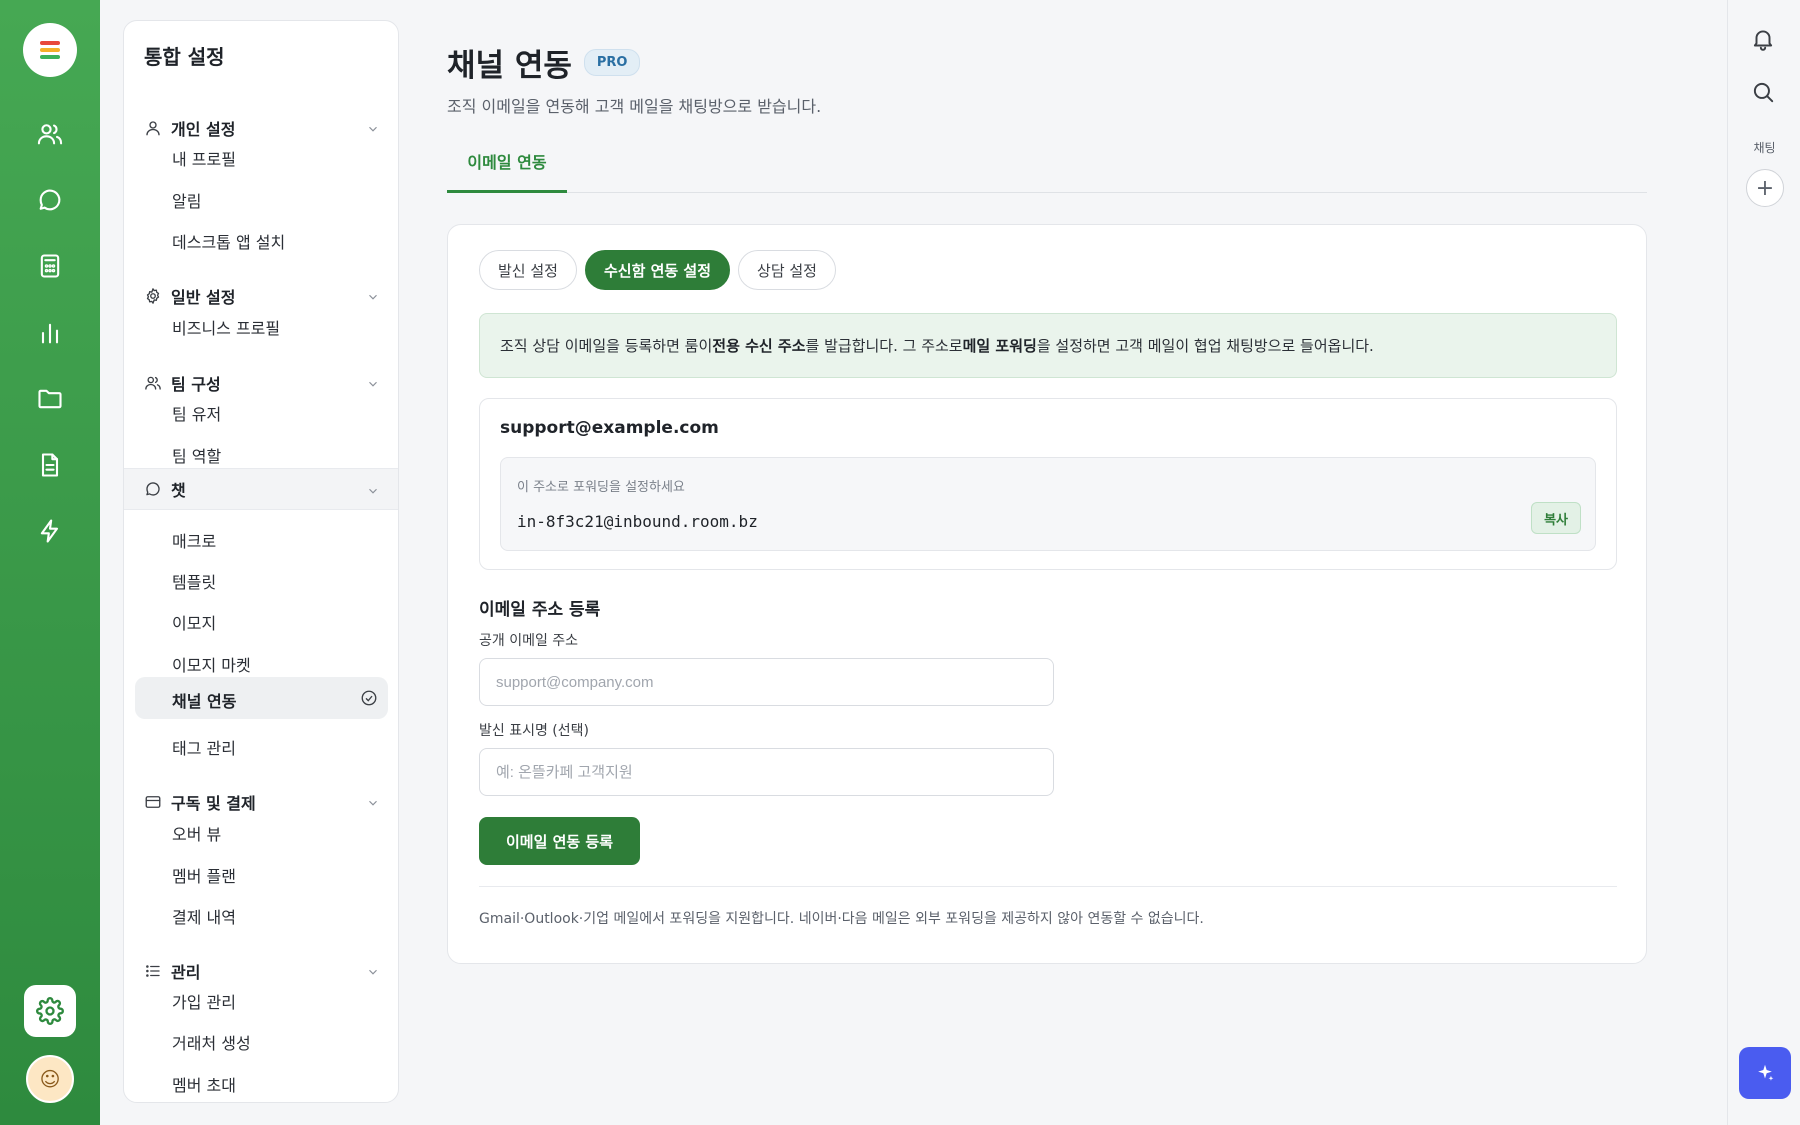 This screenshot has width=1800, height=1125. Describe the element at coordinates (153, 802) in the screenshot. I see `credit-card-icon` at that location.